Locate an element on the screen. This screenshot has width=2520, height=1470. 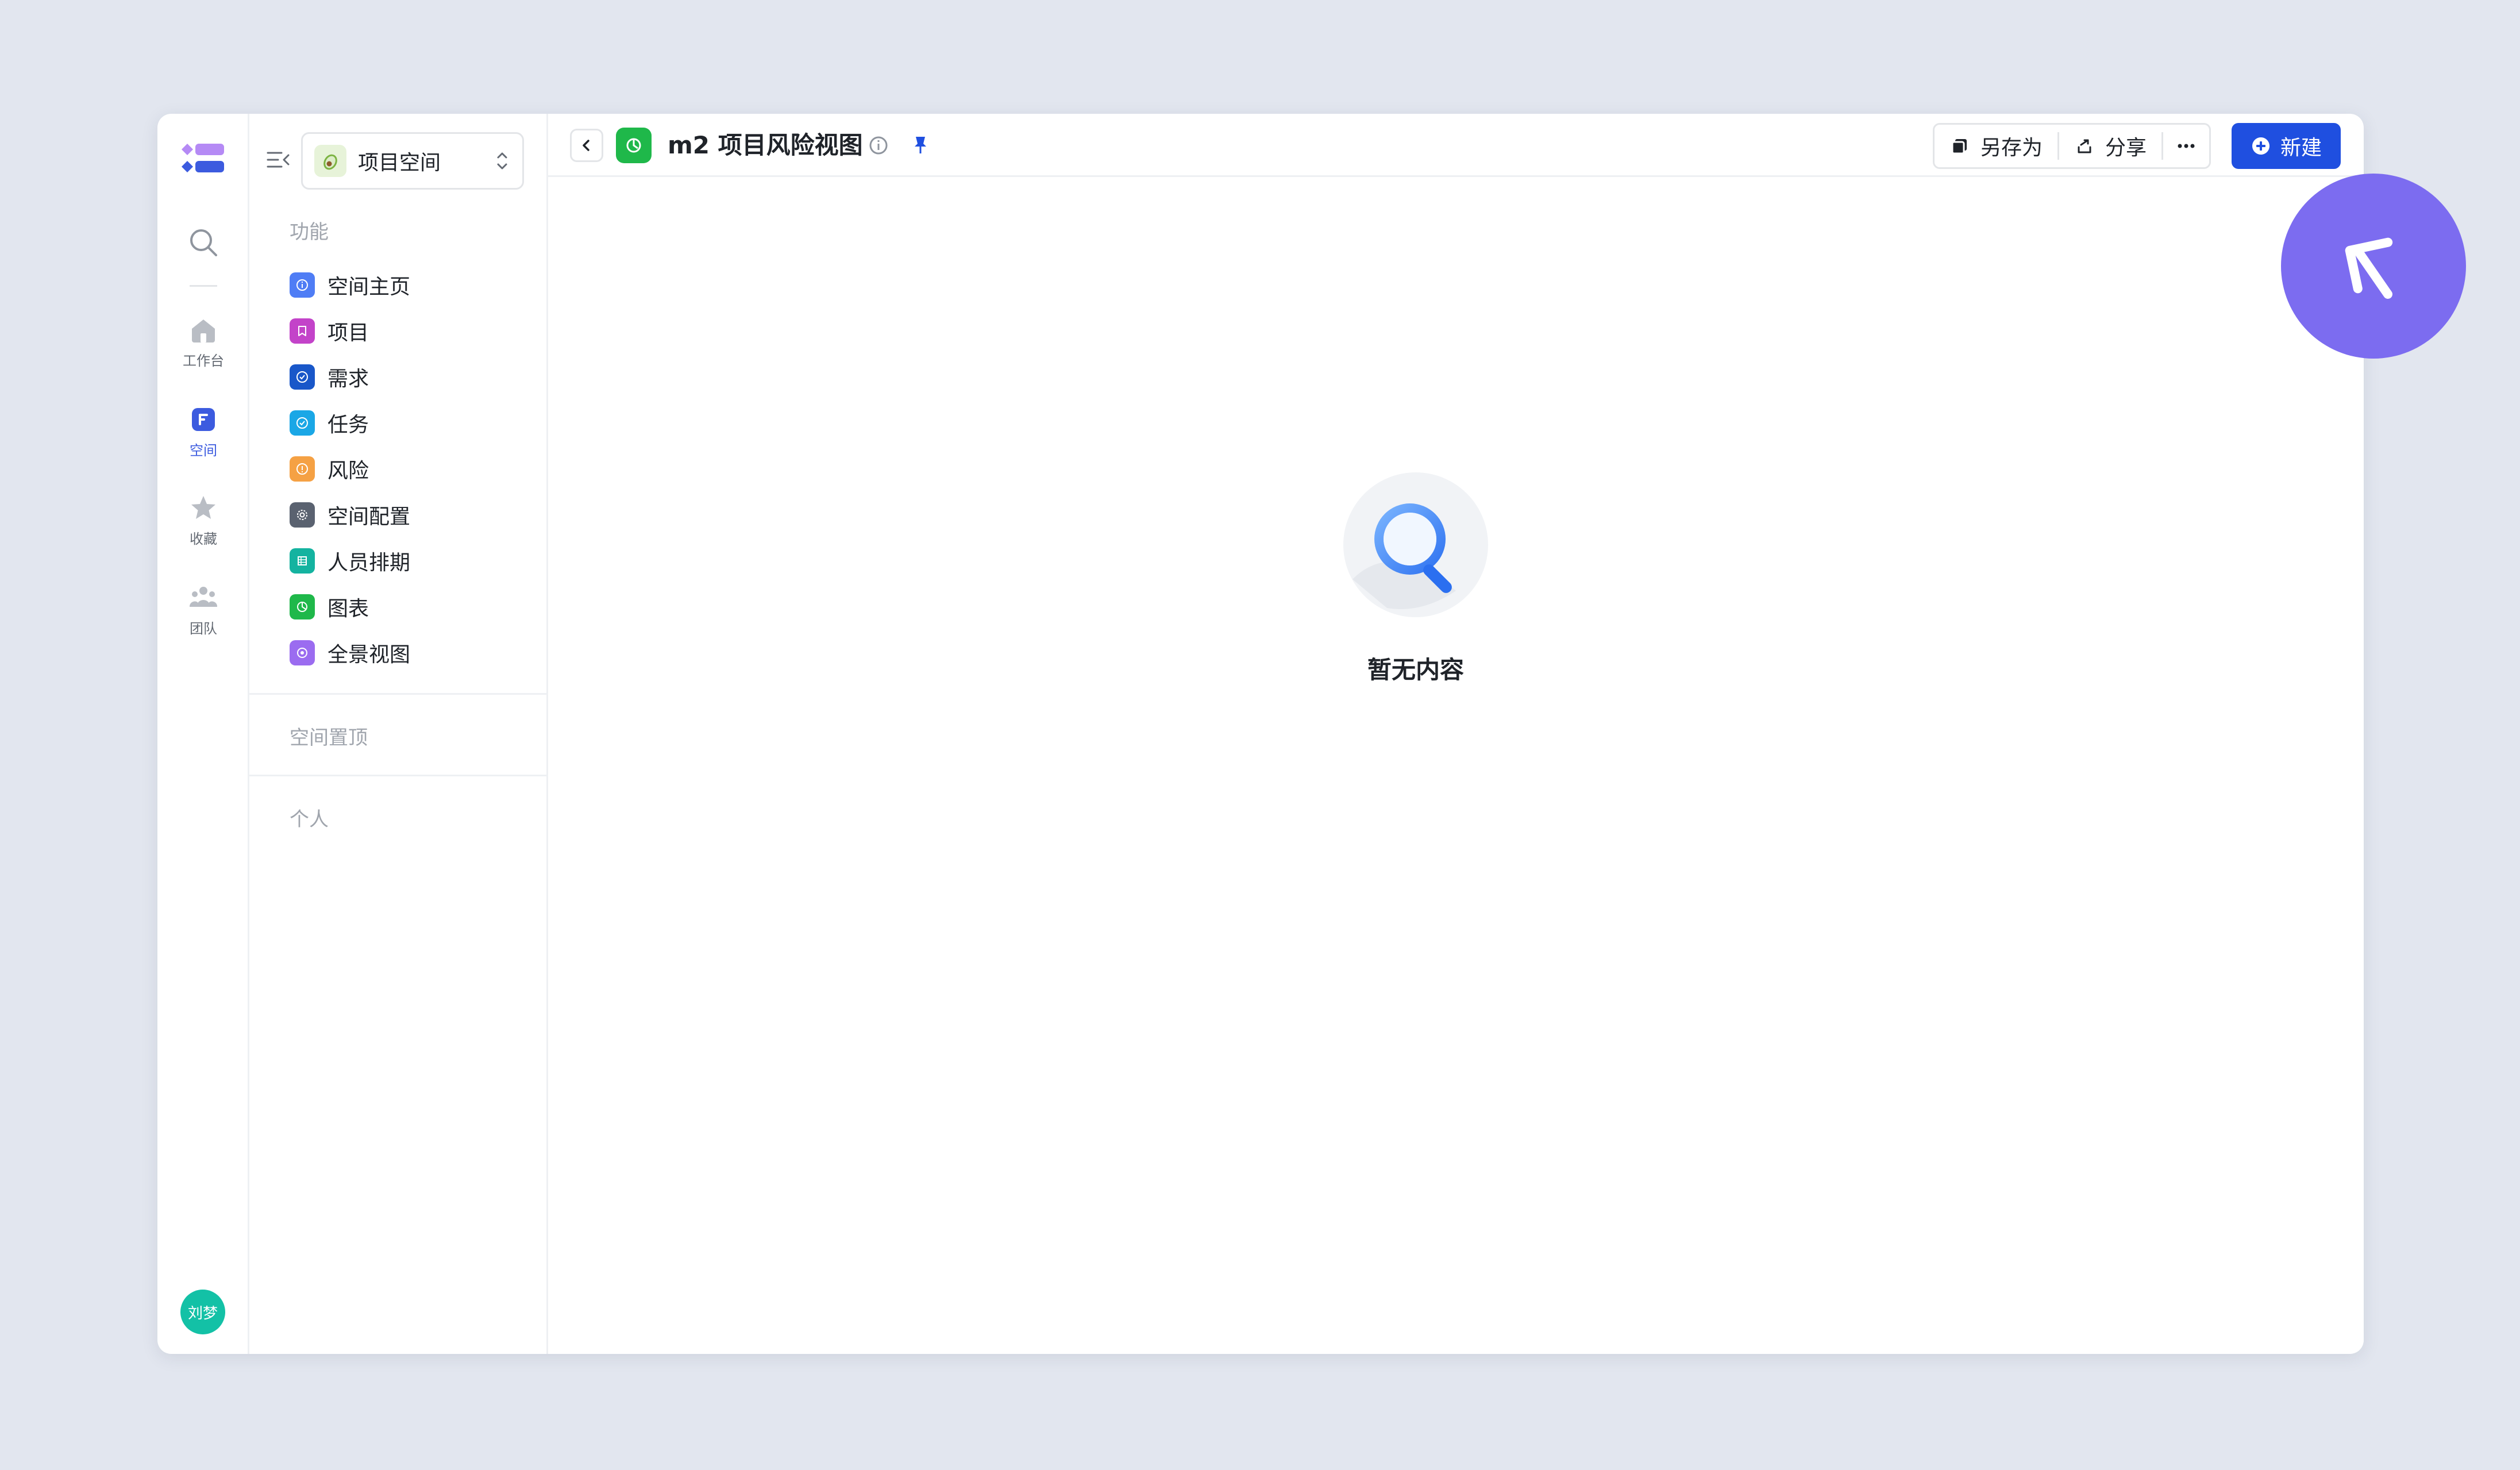
empty-state-text: 暂无内容 is located at coordinates (1416, 670).